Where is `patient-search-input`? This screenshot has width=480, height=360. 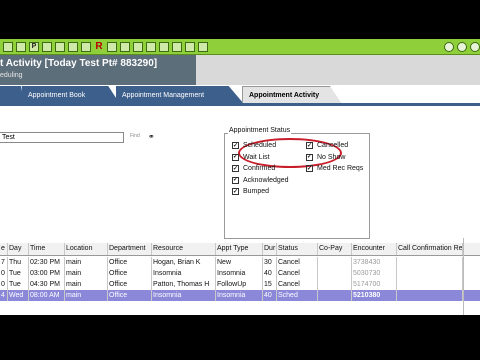
patient-search-input is located at coordinates (62, 137).